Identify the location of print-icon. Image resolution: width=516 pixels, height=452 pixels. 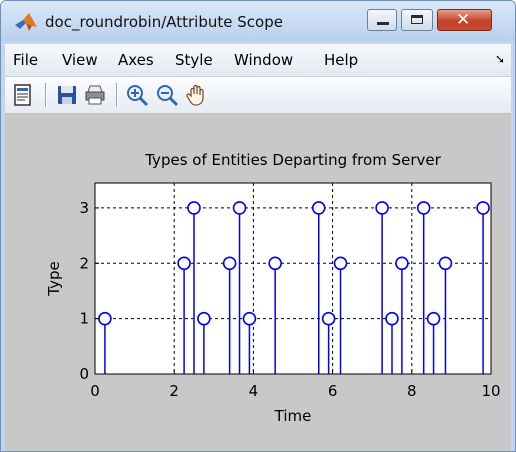
(95, 95).